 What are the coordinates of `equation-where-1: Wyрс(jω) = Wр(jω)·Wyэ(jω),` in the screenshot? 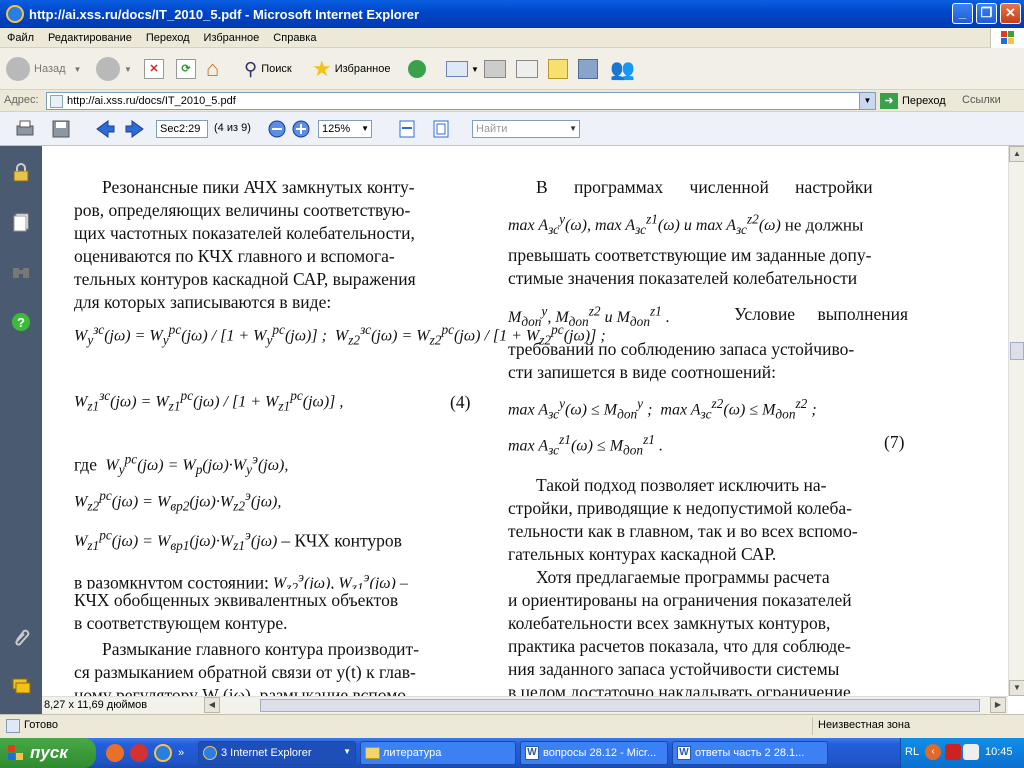 It's located at (195, 465).